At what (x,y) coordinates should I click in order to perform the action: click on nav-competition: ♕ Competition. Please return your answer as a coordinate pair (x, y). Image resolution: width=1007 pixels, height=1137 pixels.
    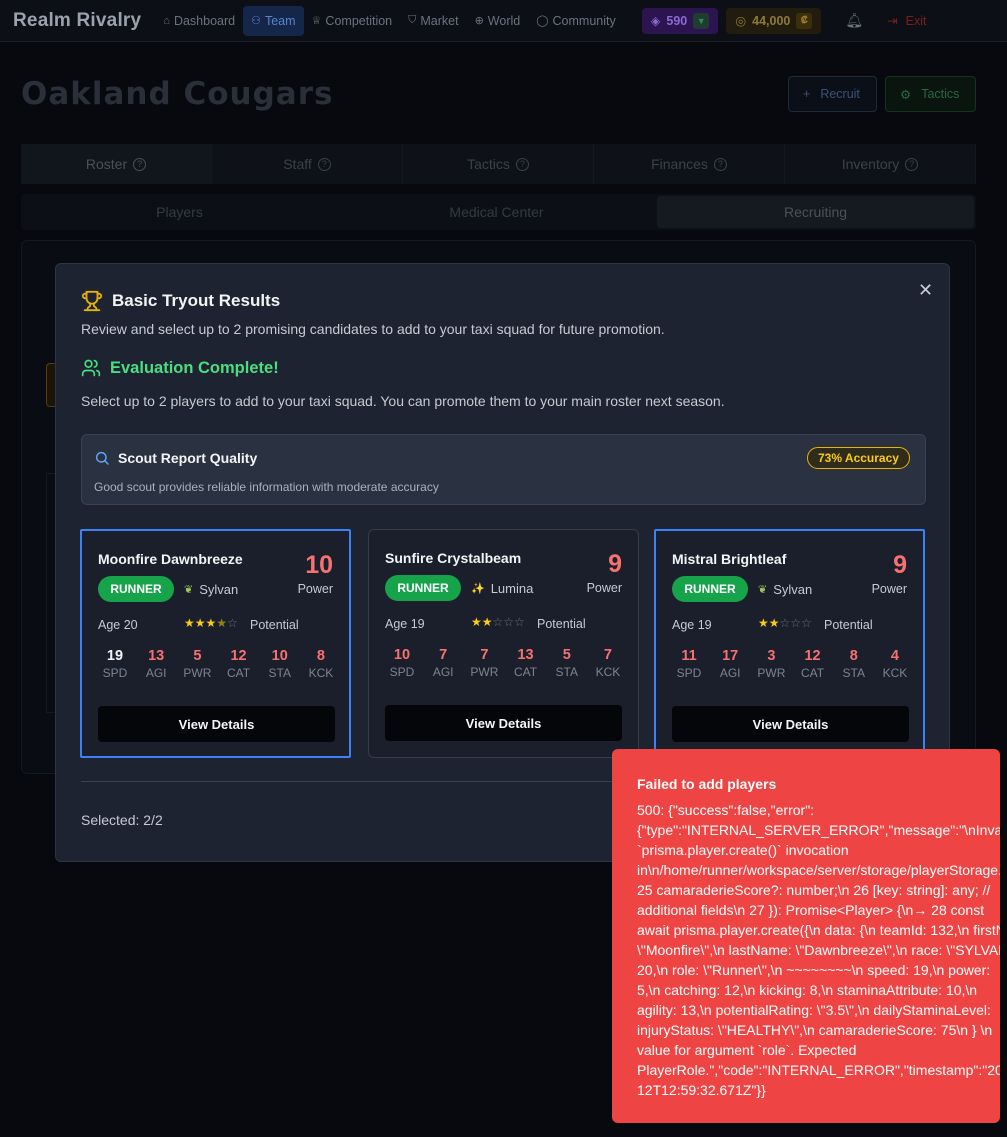
    Looking at the image, I should click on (352, 21).